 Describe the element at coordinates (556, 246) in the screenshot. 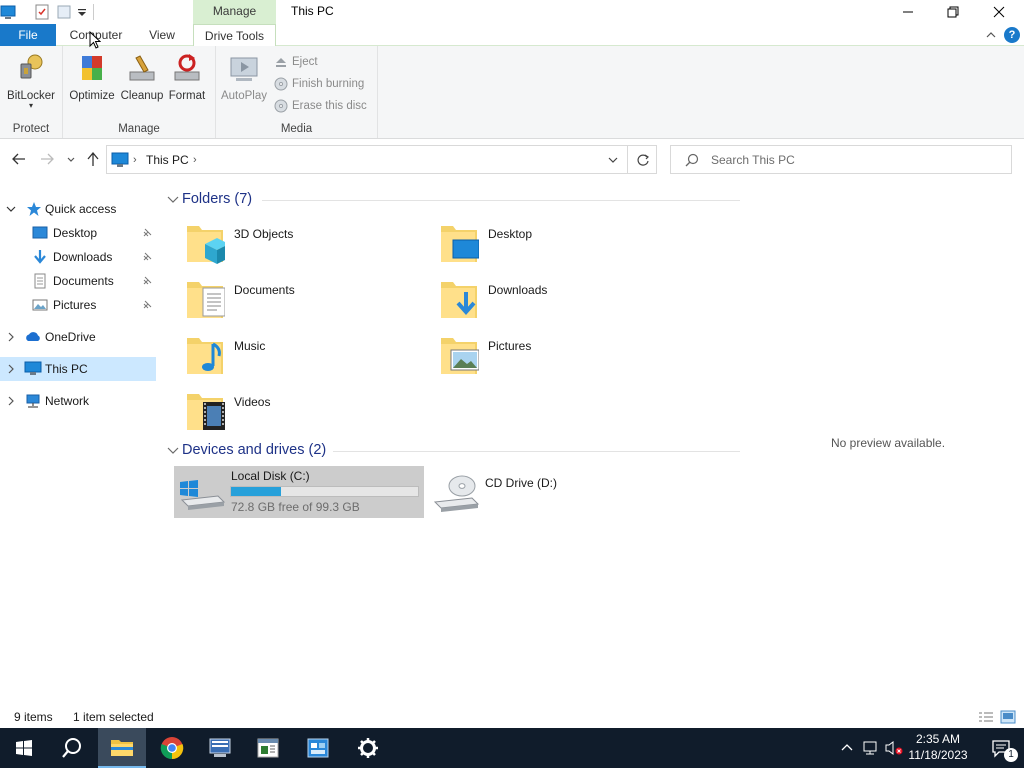

I see `folder-desktop: Desktop` at that location.